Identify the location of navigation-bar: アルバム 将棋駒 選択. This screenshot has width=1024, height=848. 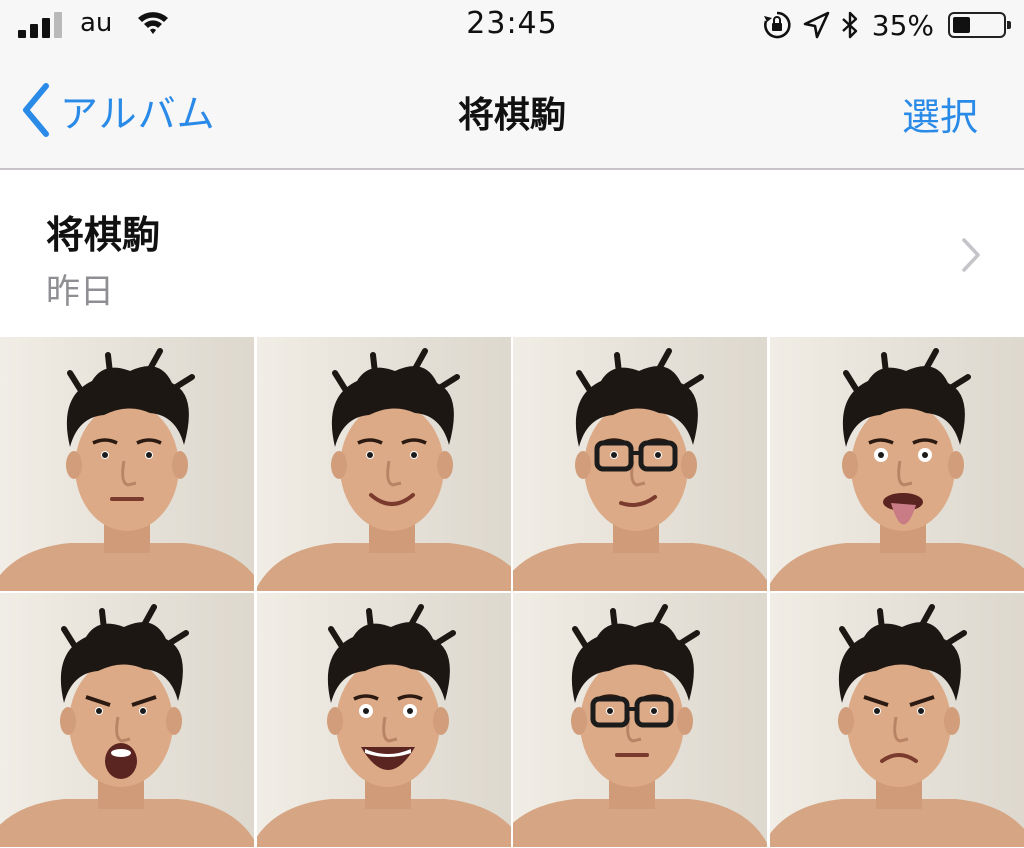
(512, 111).